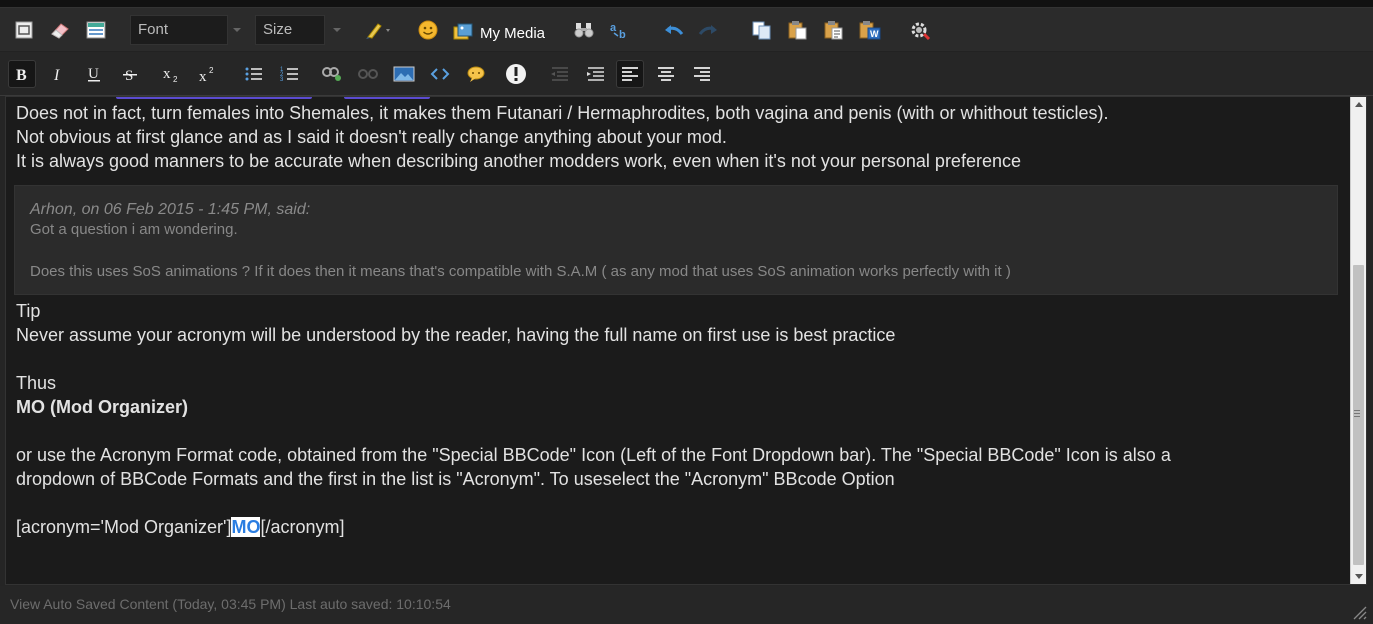  I want to click on align-right-button, so click(702, 74).